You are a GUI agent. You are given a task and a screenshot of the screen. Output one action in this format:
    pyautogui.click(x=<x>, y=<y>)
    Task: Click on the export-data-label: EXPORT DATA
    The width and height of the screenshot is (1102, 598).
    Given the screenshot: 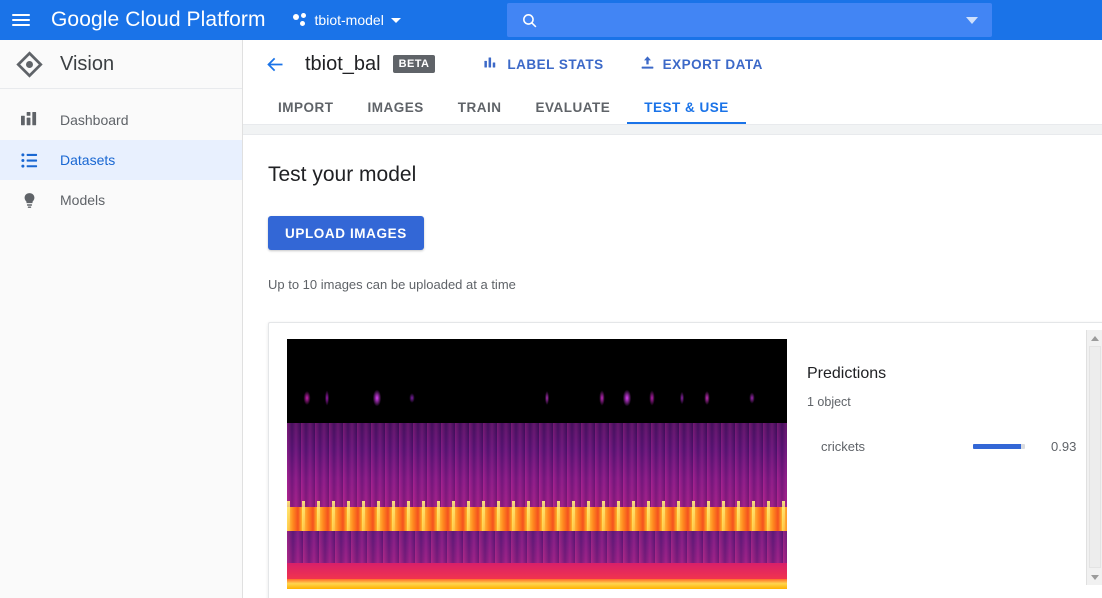 What is the action you would take?
    pyautogui.click(x=712, y=64)
    